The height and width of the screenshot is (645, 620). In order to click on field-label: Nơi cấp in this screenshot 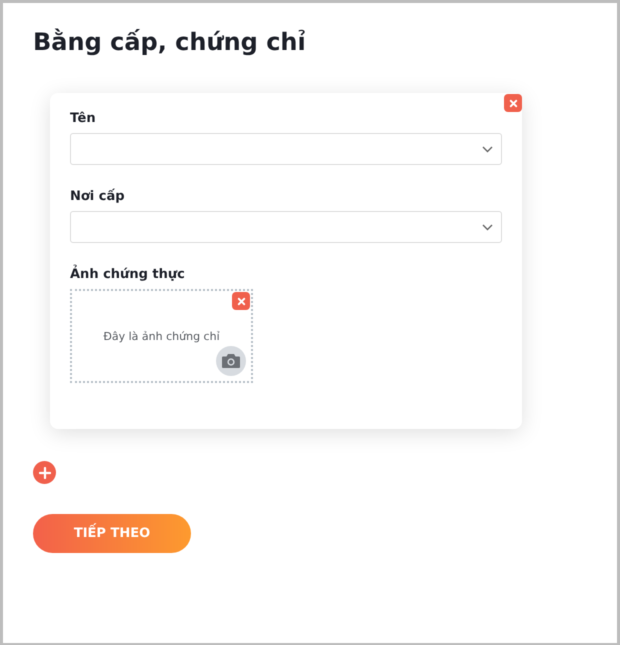, I will do `click(98, 196)`.